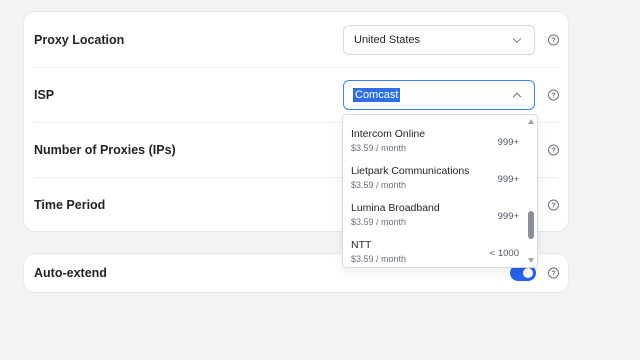 The width and height of the screenshot is (640, 360). Describe the element at coordinates (433, 250) in the screenshot. I see `isp-option: NTT $3.59 / month < 1000` at that location.